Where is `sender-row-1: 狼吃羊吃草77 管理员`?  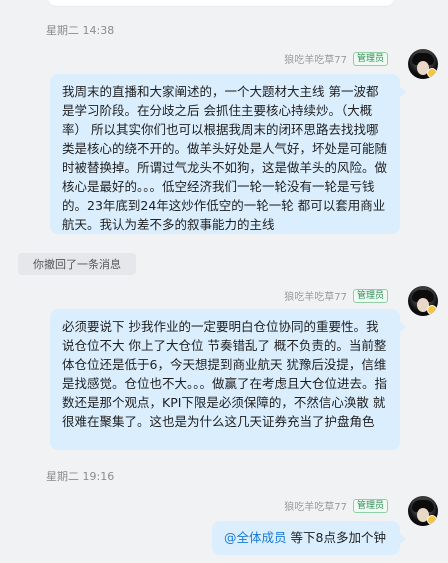 sender-row-1: 狼吃羊吃草77 管理员 is located at coordinates (336, 58).